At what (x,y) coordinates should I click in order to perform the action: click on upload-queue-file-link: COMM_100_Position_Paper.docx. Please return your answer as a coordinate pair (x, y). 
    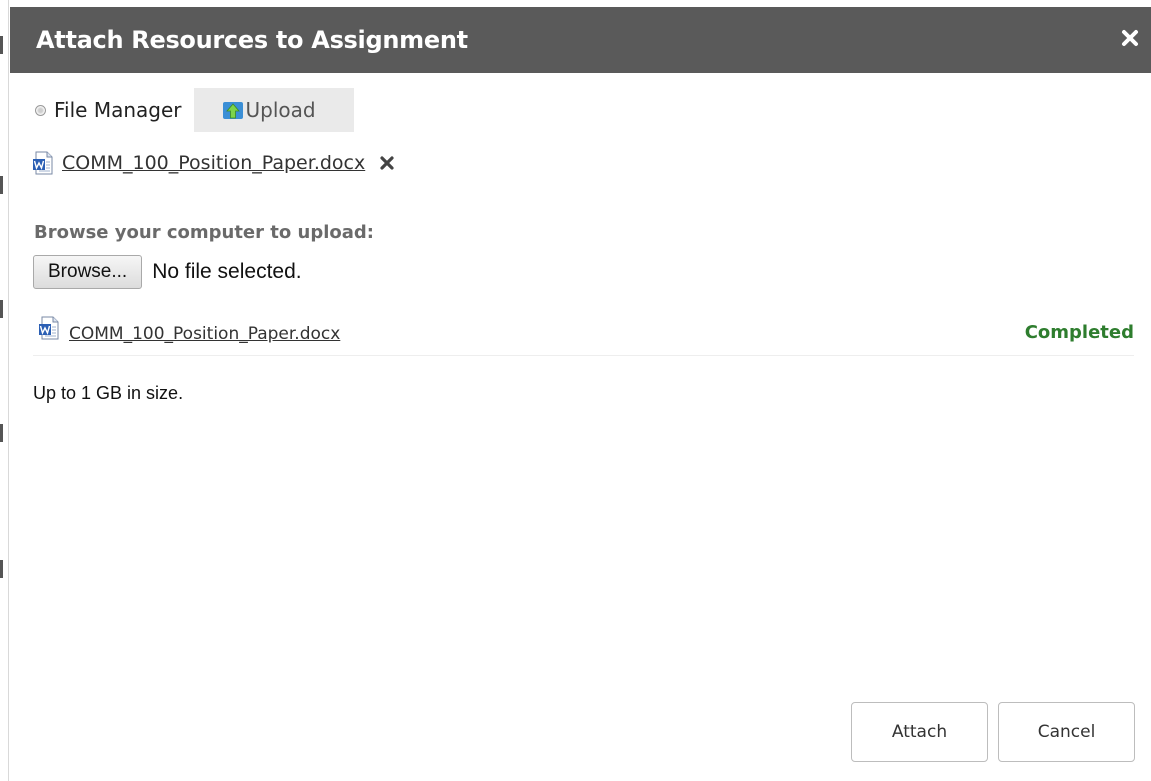
    Looking at the image, I should click on (204, 334).